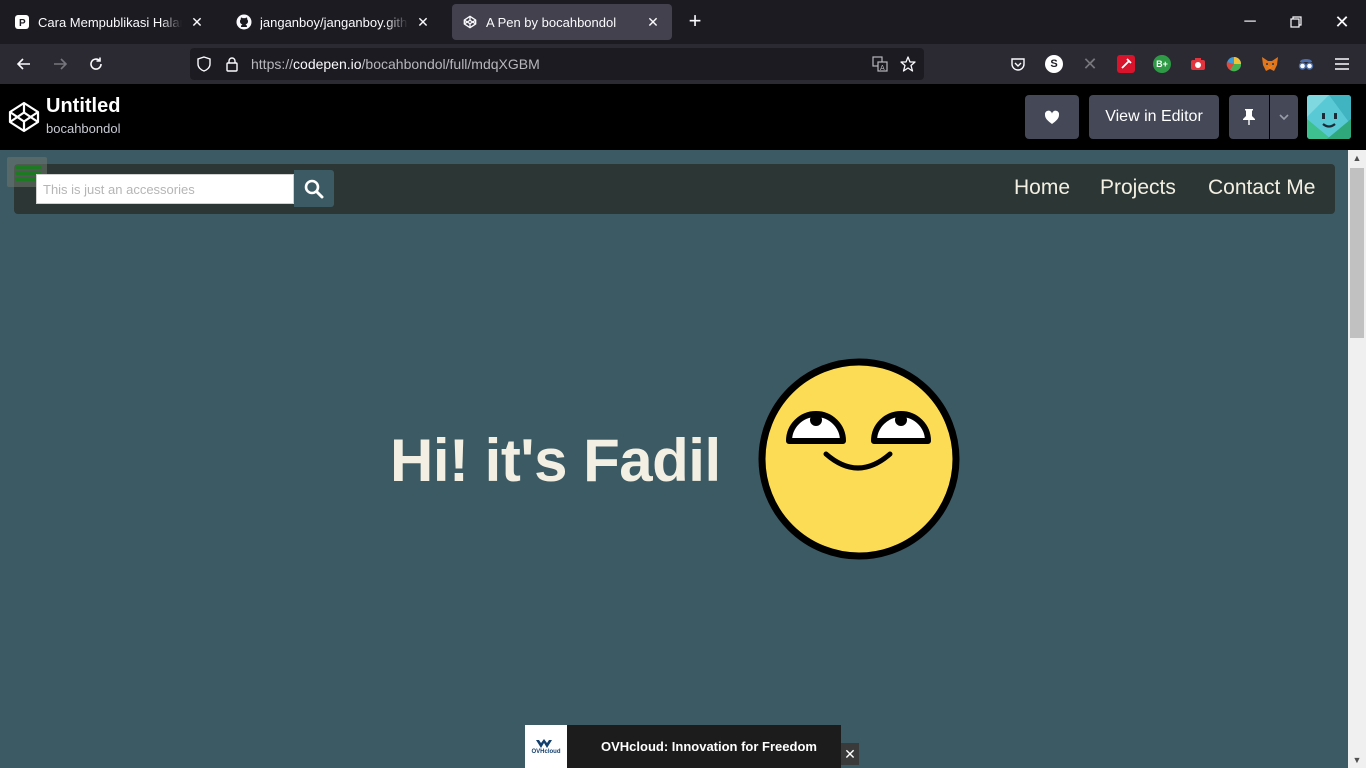  What do you see at coordinates (24, 64) in the screenshot?
I see `back-button` at bounding box center [24, 64].